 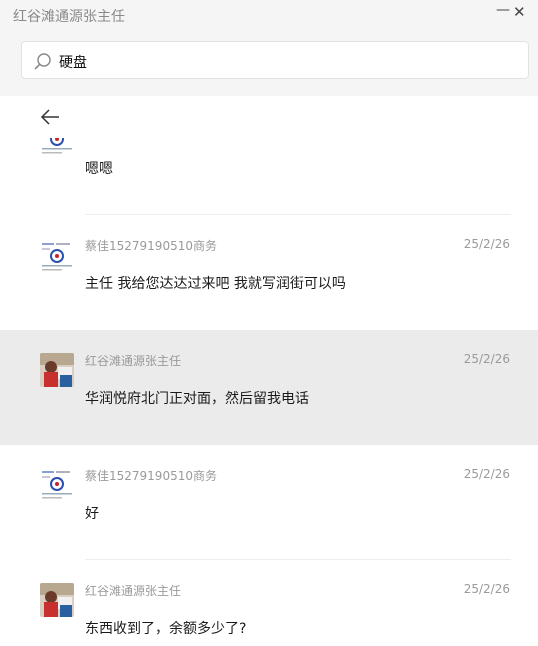 I want to click on minimize-button: —, so click(x=503, y=10).